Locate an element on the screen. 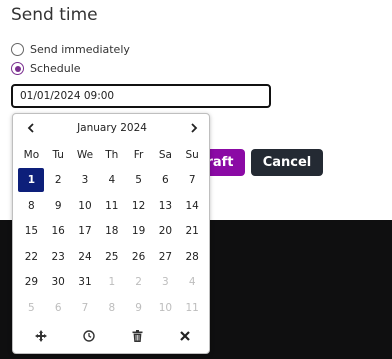 This screenshot has height=359, width=392. send-immediately-option: Send immediately is located at coordinates (70, 49).